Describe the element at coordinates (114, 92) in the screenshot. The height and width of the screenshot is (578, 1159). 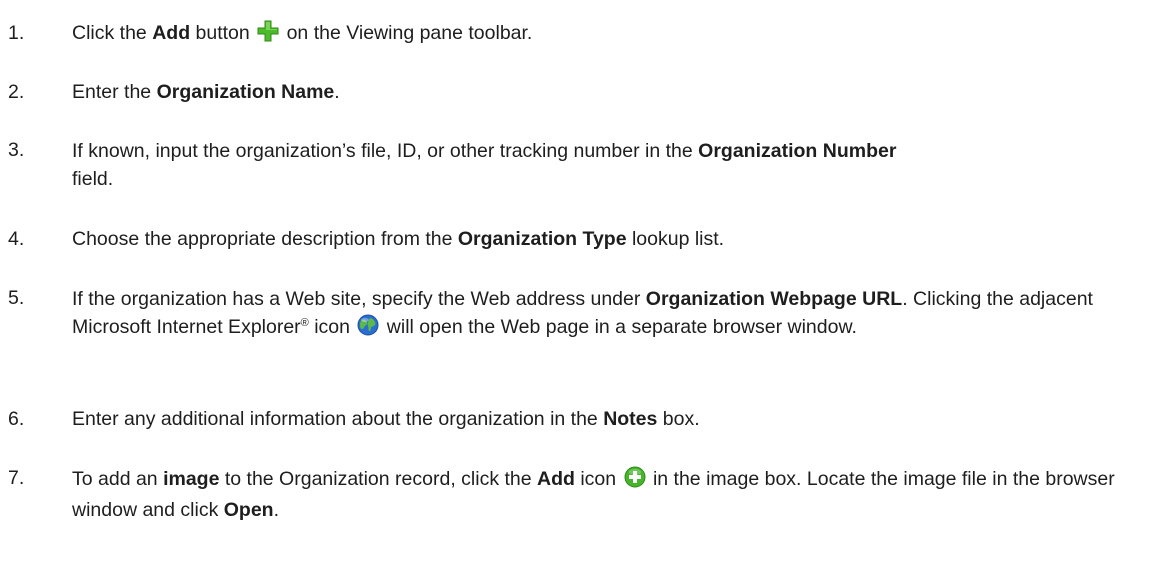
I see `step-text-run: Enter the` at that location.